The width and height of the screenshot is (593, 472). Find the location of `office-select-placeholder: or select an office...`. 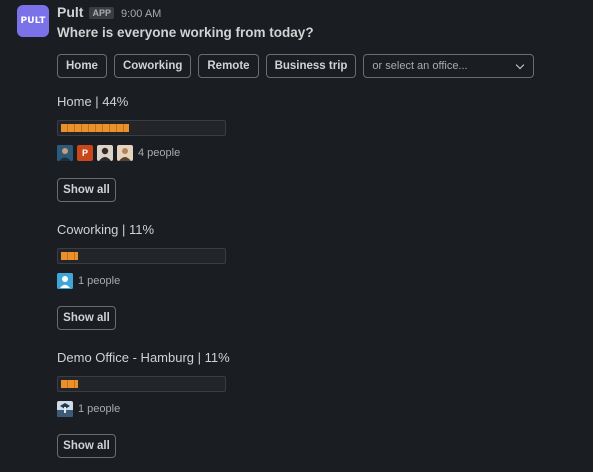

office-select-placeholder: or select an office... is located at coordinates (420, 66).